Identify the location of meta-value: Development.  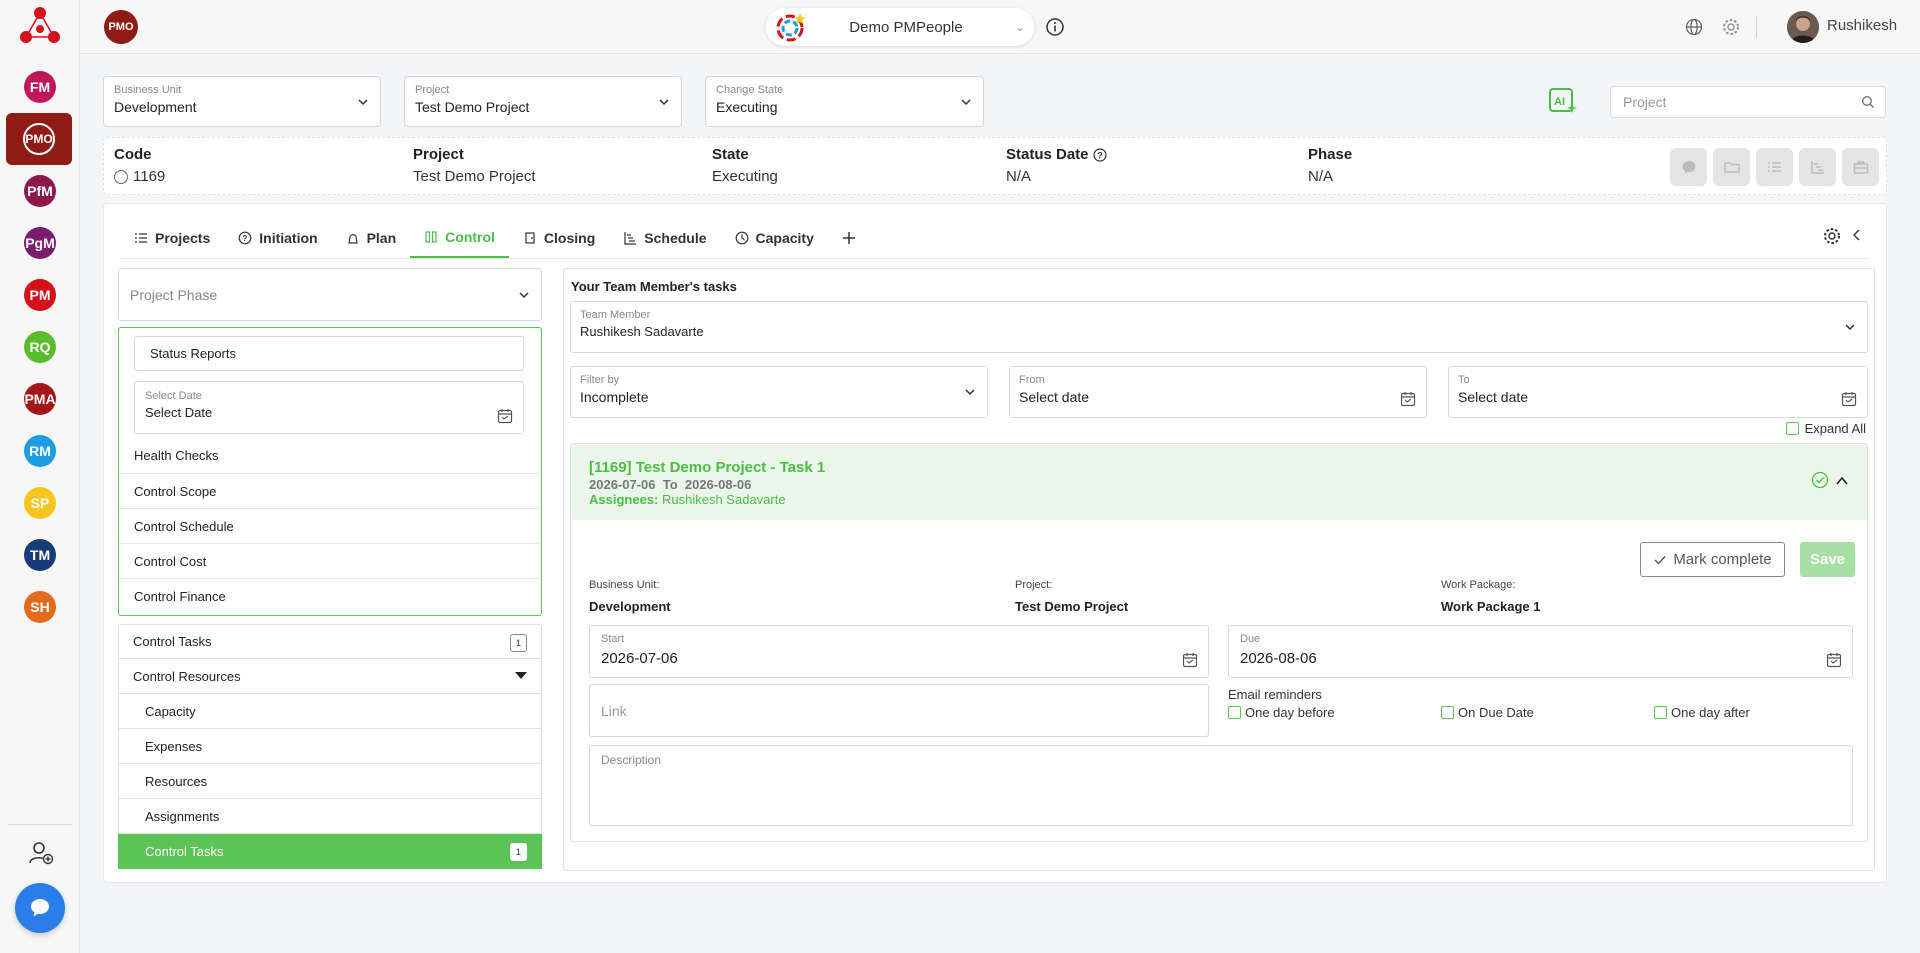
(630, 606).